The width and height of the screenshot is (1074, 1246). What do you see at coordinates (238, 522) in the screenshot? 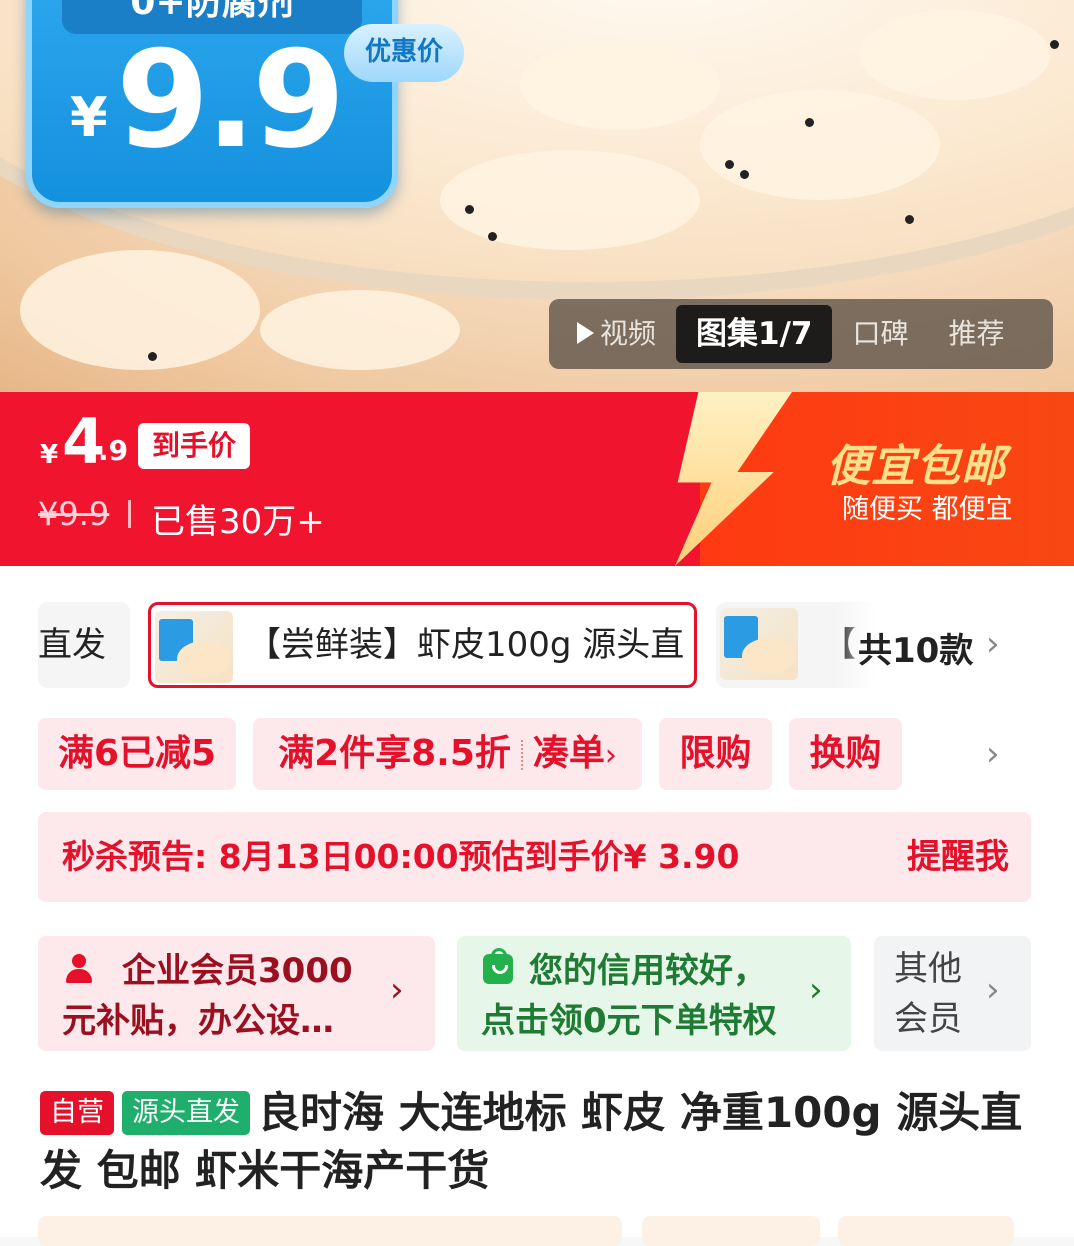
I see `sold-count: 已售30万+` at bounding box center [238, 522].